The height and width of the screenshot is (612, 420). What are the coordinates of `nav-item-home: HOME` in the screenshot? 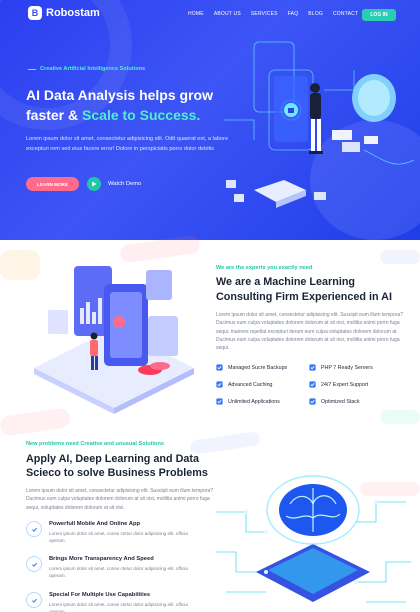 It's located at (196, 14).